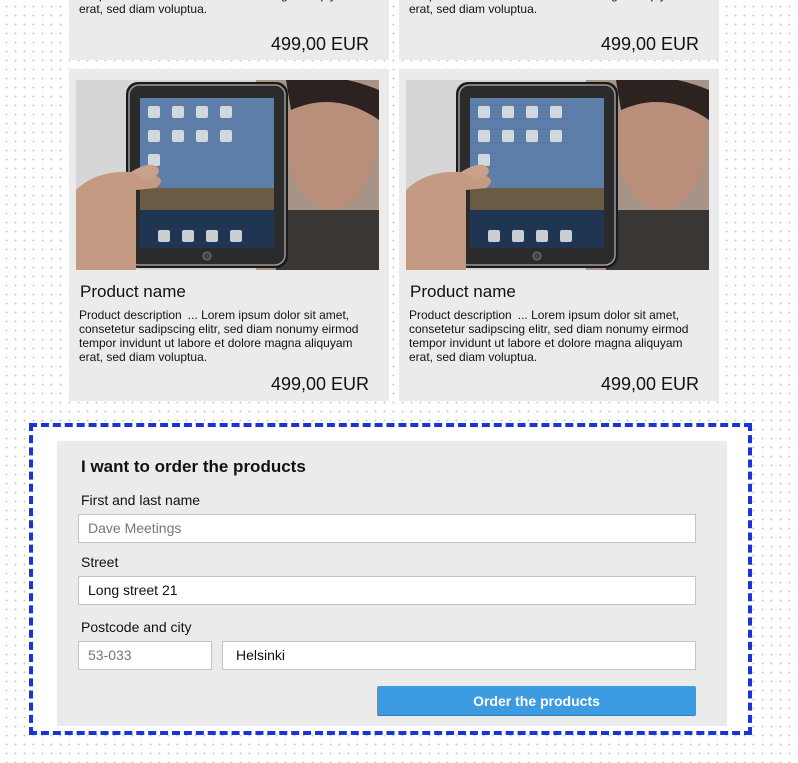 This screenshot has width=798, height=763. What do you see at coordinates (136, 627) in the screenshot?
I see `postcode-city-label: Postcode and city` at bounding box center [136, 627].